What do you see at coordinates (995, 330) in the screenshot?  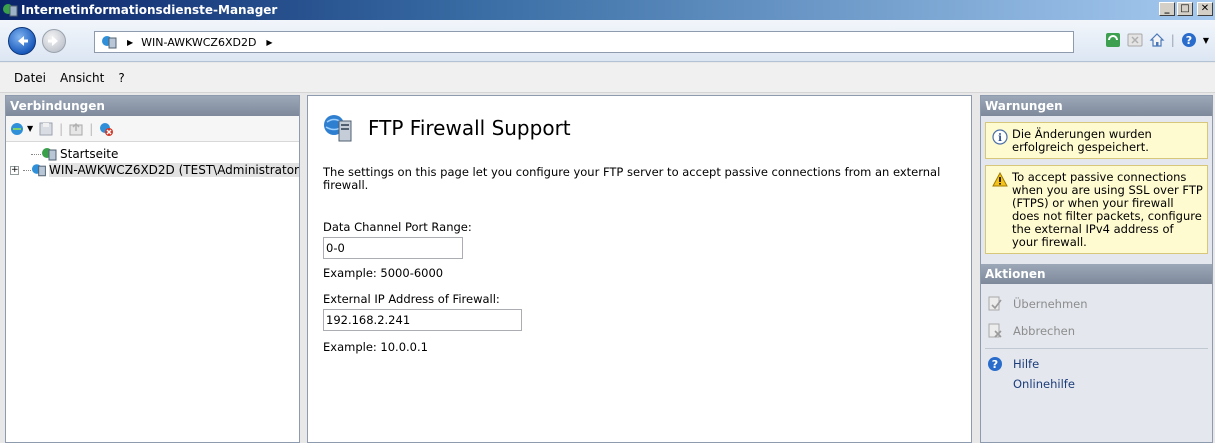 I see `cancel-icon` at bounding box center [995, 330].